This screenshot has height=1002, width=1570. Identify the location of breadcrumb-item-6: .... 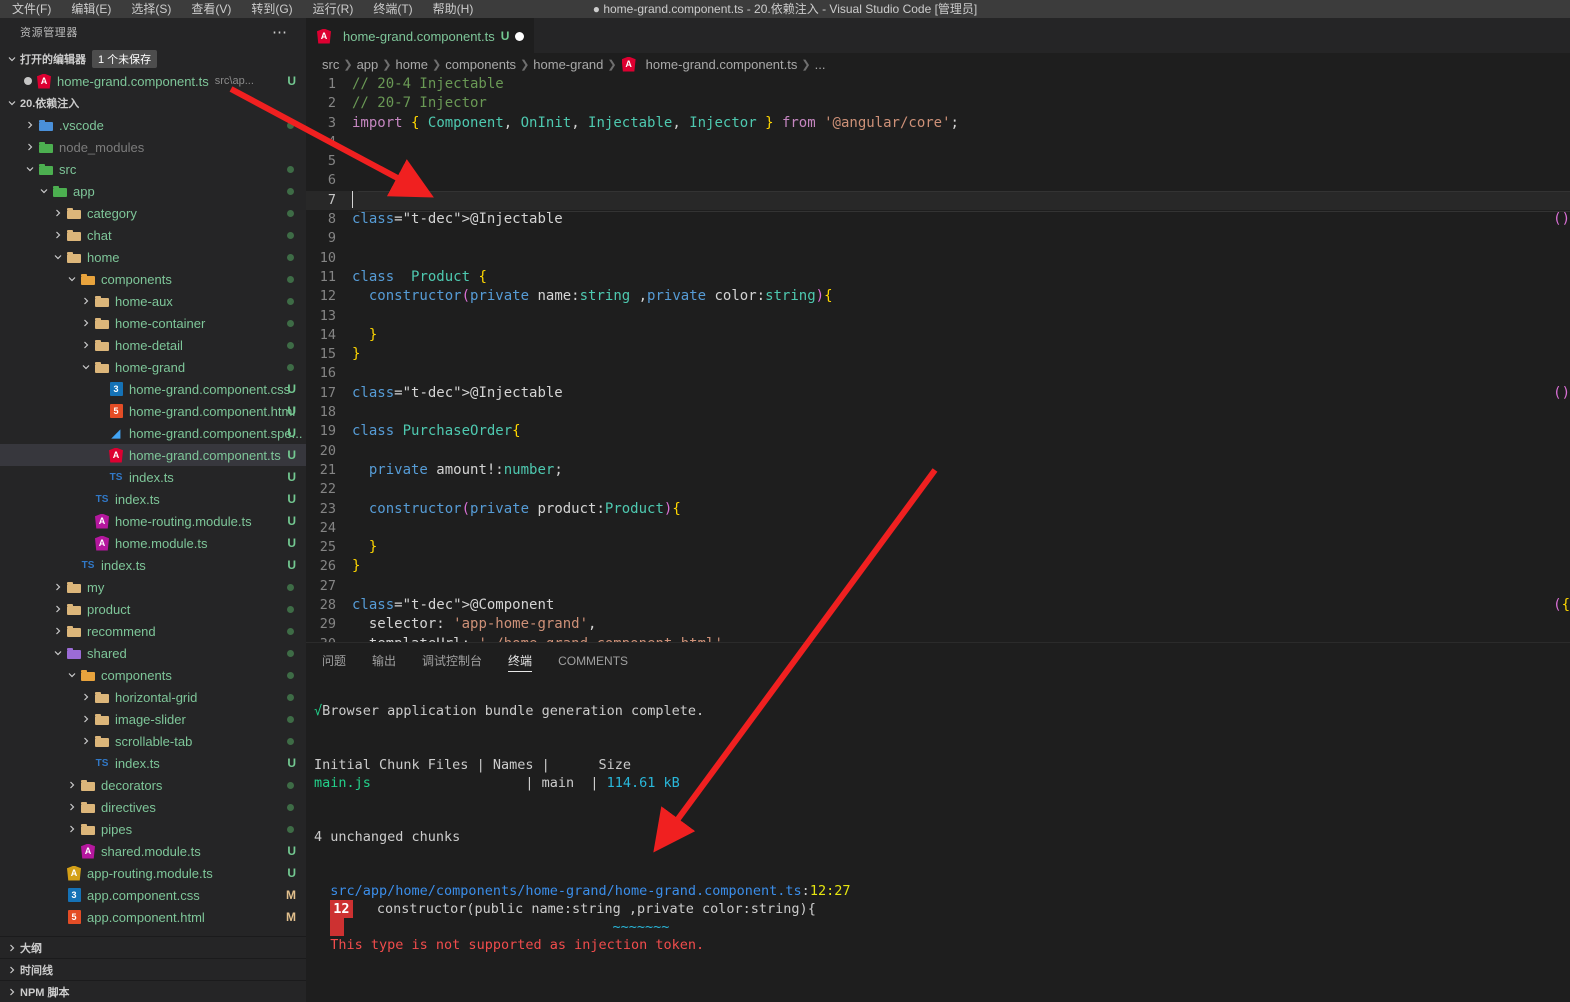
(820, 64).